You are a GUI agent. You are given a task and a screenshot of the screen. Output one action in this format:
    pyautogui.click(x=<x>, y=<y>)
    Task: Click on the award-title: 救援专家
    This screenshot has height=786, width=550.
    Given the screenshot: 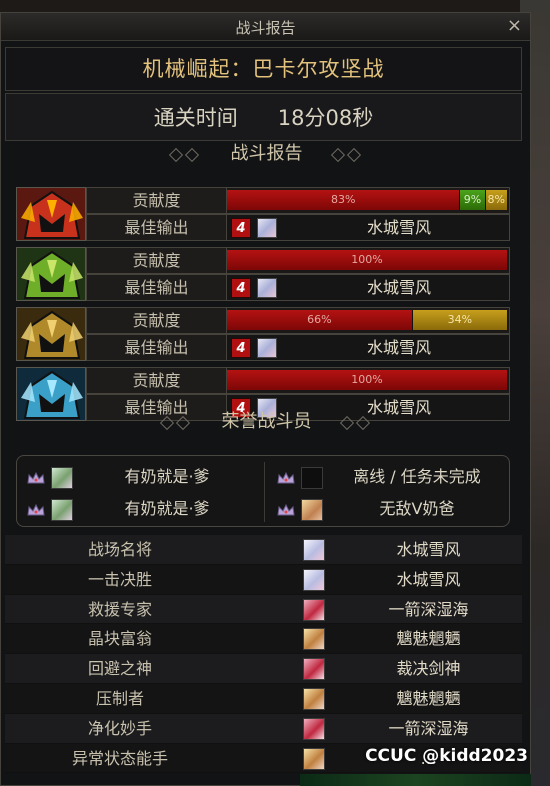 What is the action you would take?
    pyautogui.click(x=119, y=609)
    